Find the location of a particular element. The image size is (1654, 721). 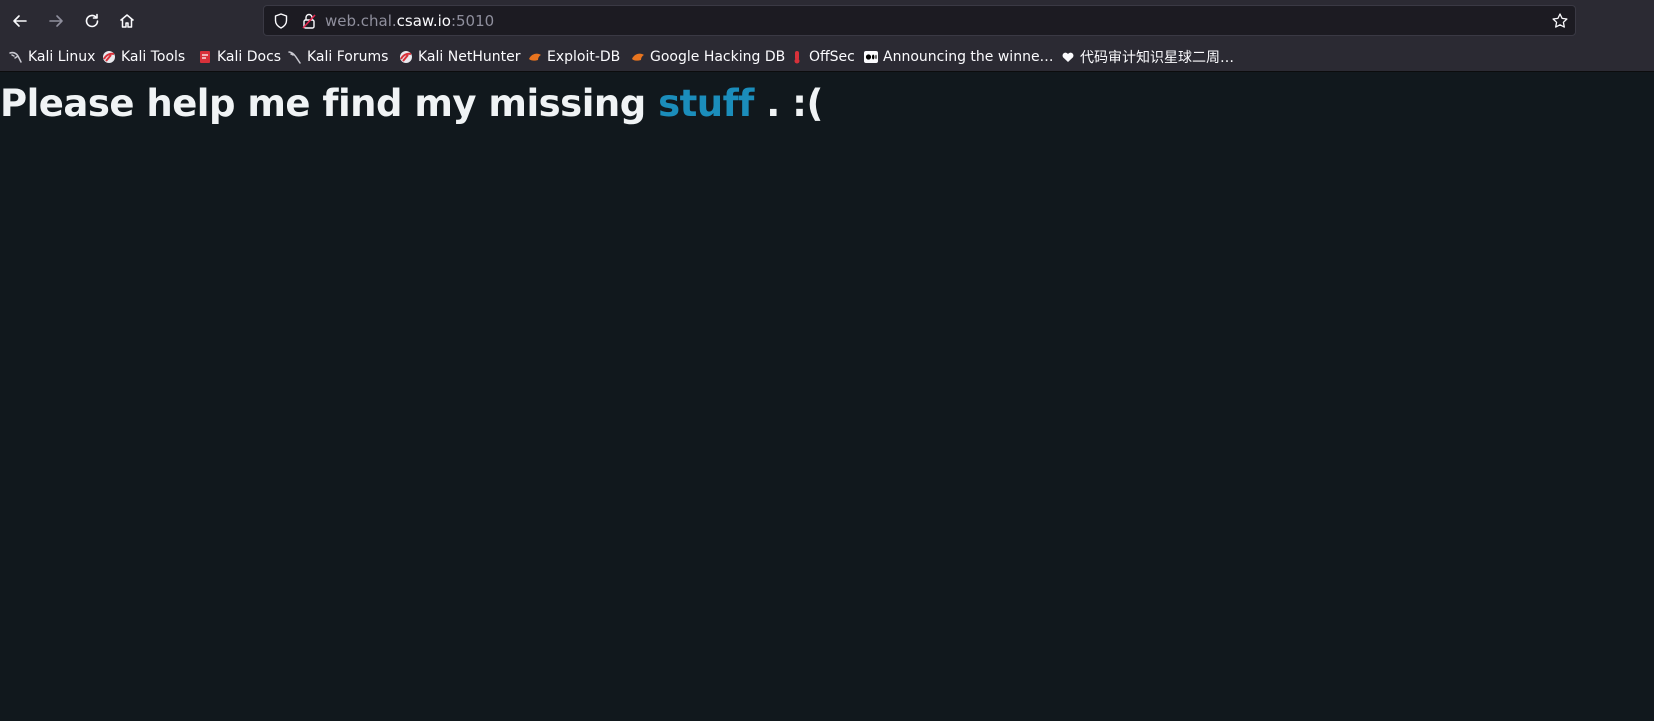

address-bar: web.chal.csaw.io:5010 is located at coordinates (919, 20).